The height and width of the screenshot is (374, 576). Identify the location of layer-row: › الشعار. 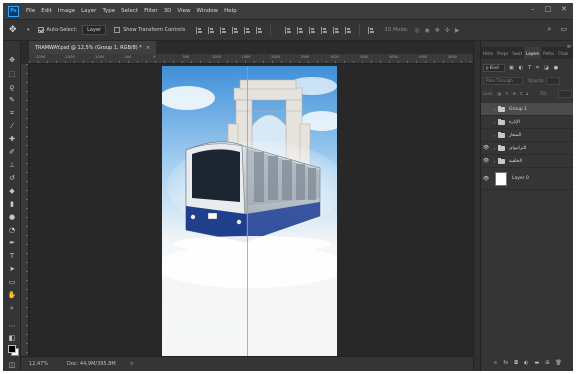
(527, 135).